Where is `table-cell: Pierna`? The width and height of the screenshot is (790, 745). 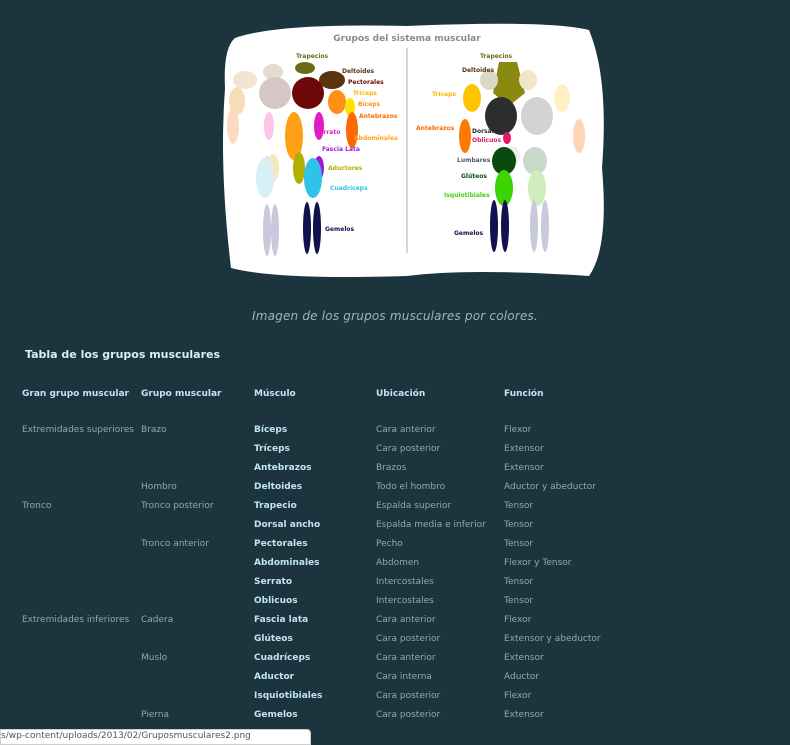
table-cell: Pierna is located at coordinates (155, 715).